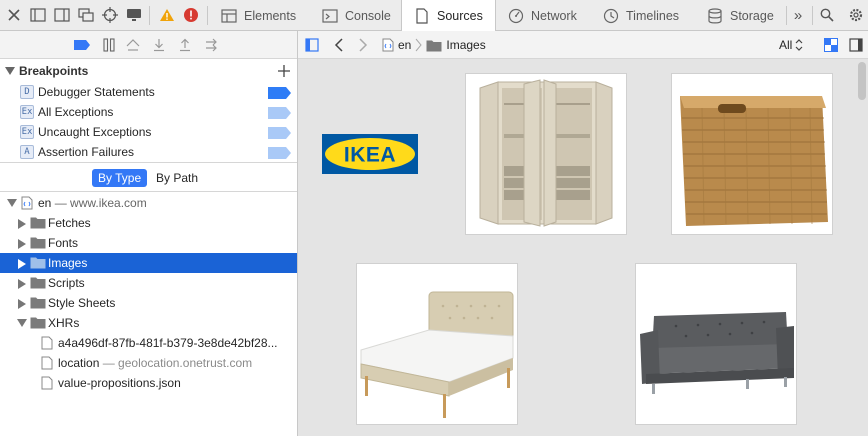 The width and height of the screenshot is (868, 436). I want to click on by-type-button: By Type, so click(120, 178).